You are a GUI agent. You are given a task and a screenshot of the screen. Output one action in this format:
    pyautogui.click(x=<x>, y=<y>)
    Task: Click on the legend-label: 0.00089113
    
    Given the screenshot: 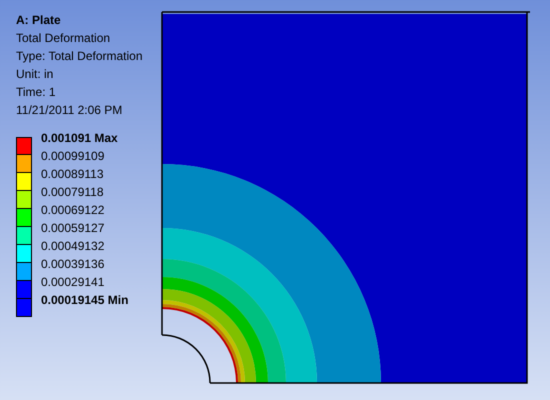 What is the action you would take?
    pyautogui.click(x=73, y=174)
    